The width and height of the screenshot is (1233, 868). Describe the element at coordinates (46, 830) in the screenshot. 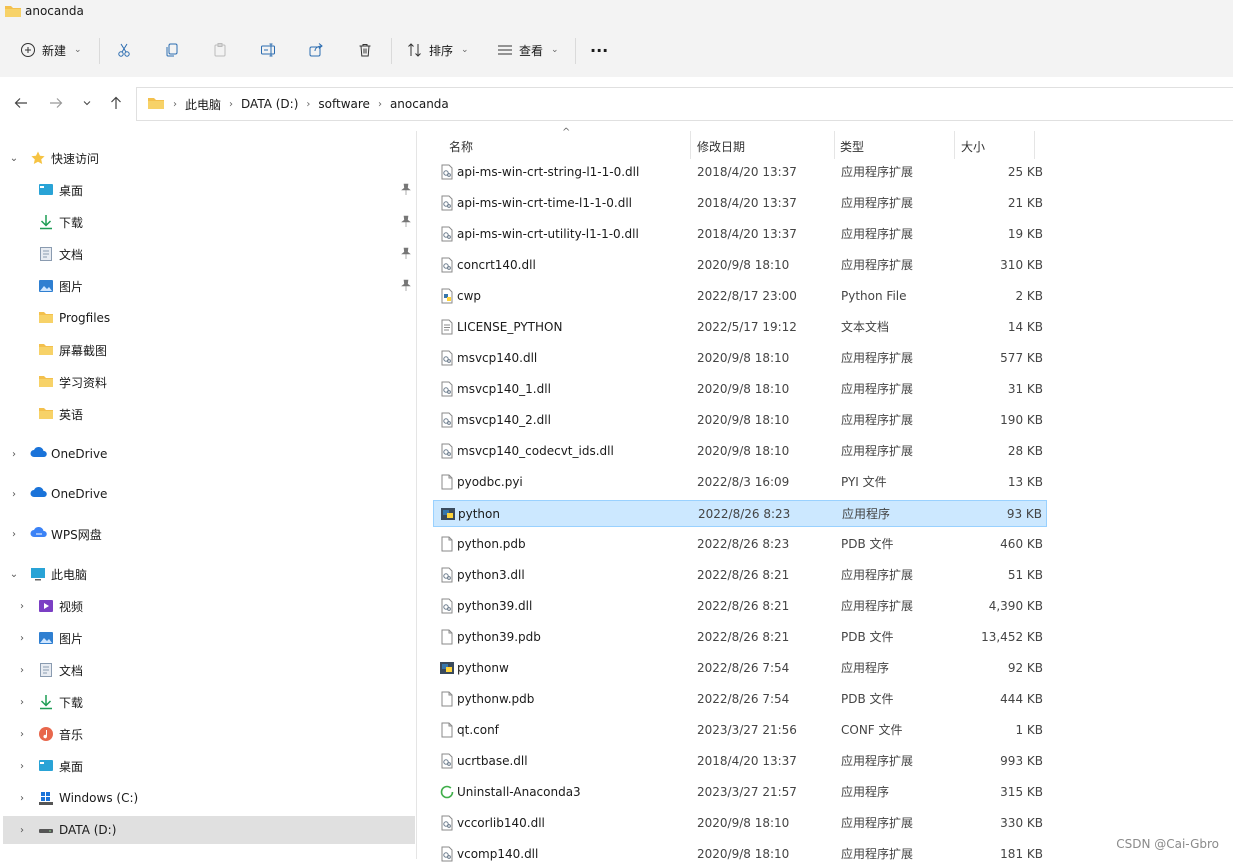

I see `drive-icon` at that location.